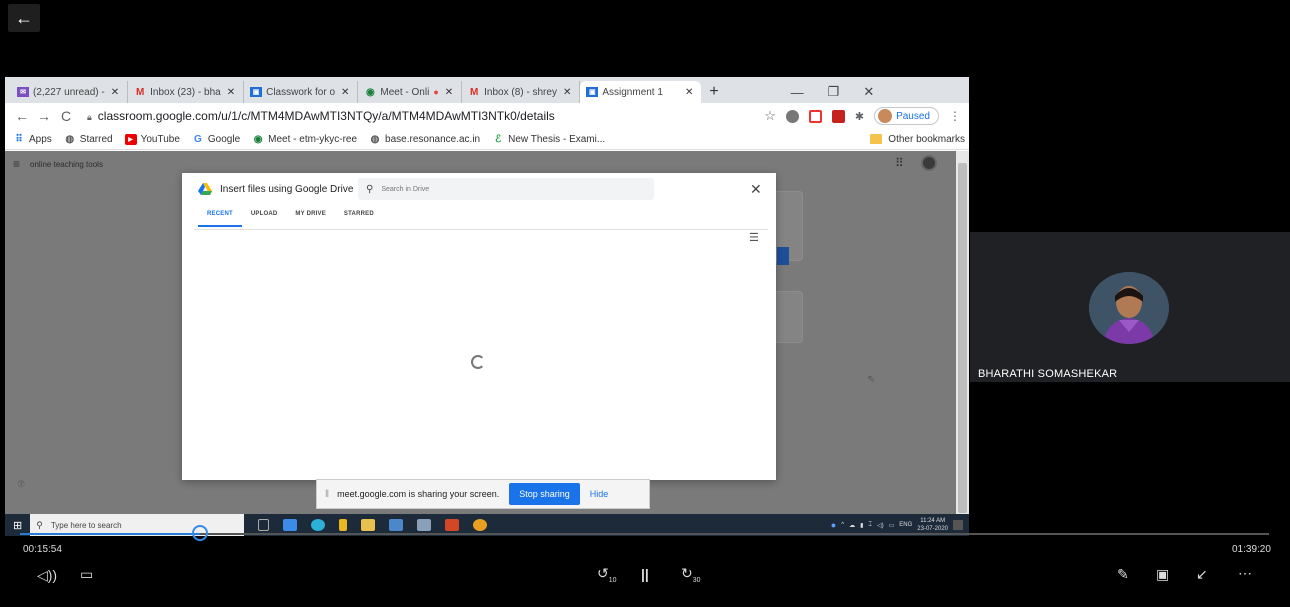 Image resolution: width=1290 pixels, height=607 pixels. What do you see at coordinates (216, 139) in the screenshot?
I see `bookmark-google: G Google` at bounding box center [216, 139].